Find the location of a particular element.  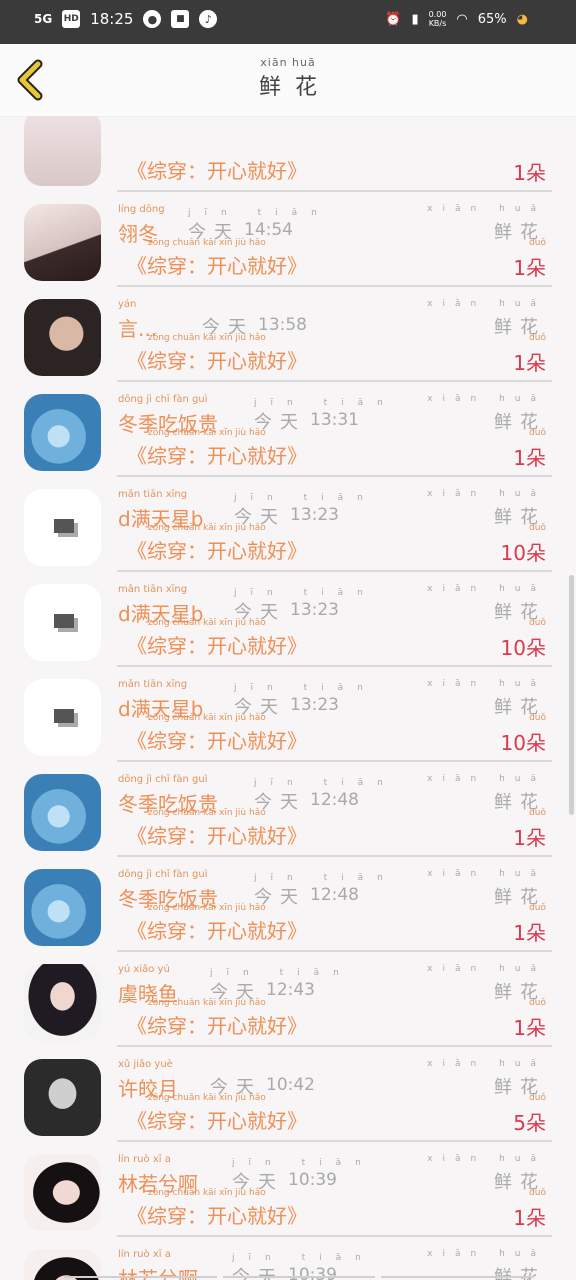

app-square-icon: ■ is located at coordinates (180, 19).